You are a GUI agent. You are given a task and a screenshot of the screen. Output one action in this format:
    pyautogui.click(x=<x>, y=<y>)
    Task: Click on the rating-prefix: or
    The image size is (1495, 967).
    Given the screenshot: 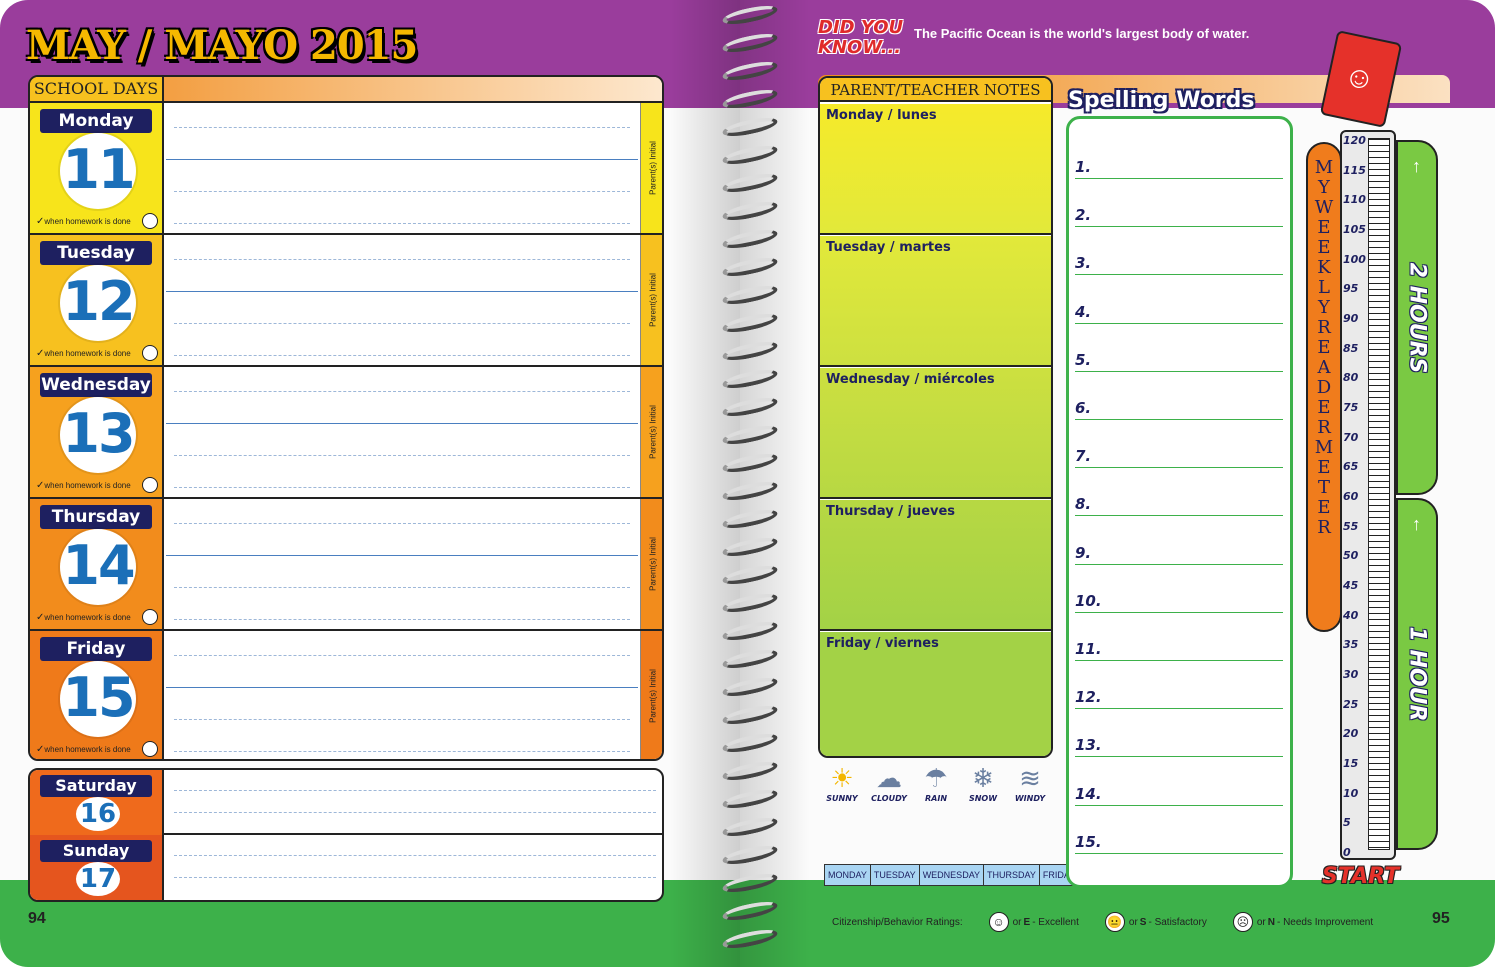 What is the action you would take?
    pyautogui.click(x=1017, y=922)
    